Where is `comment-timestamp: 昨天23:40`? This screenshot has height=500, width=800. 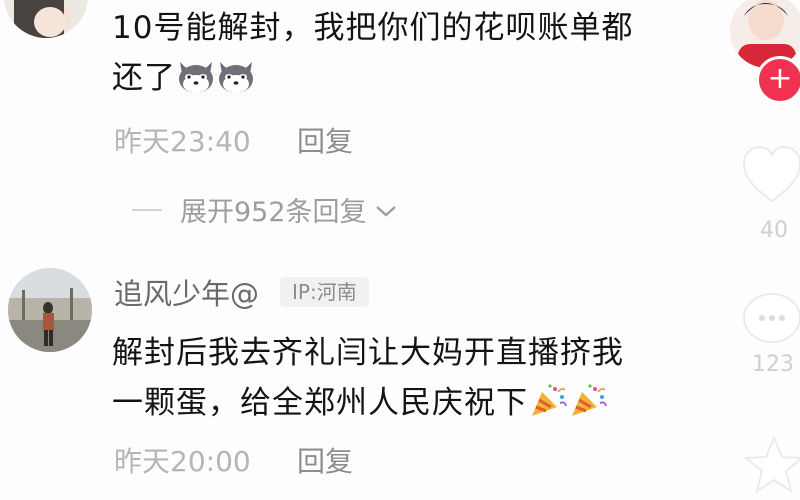
comment-timestamp: 昨天23:40 is located at coordinates (182, 141).